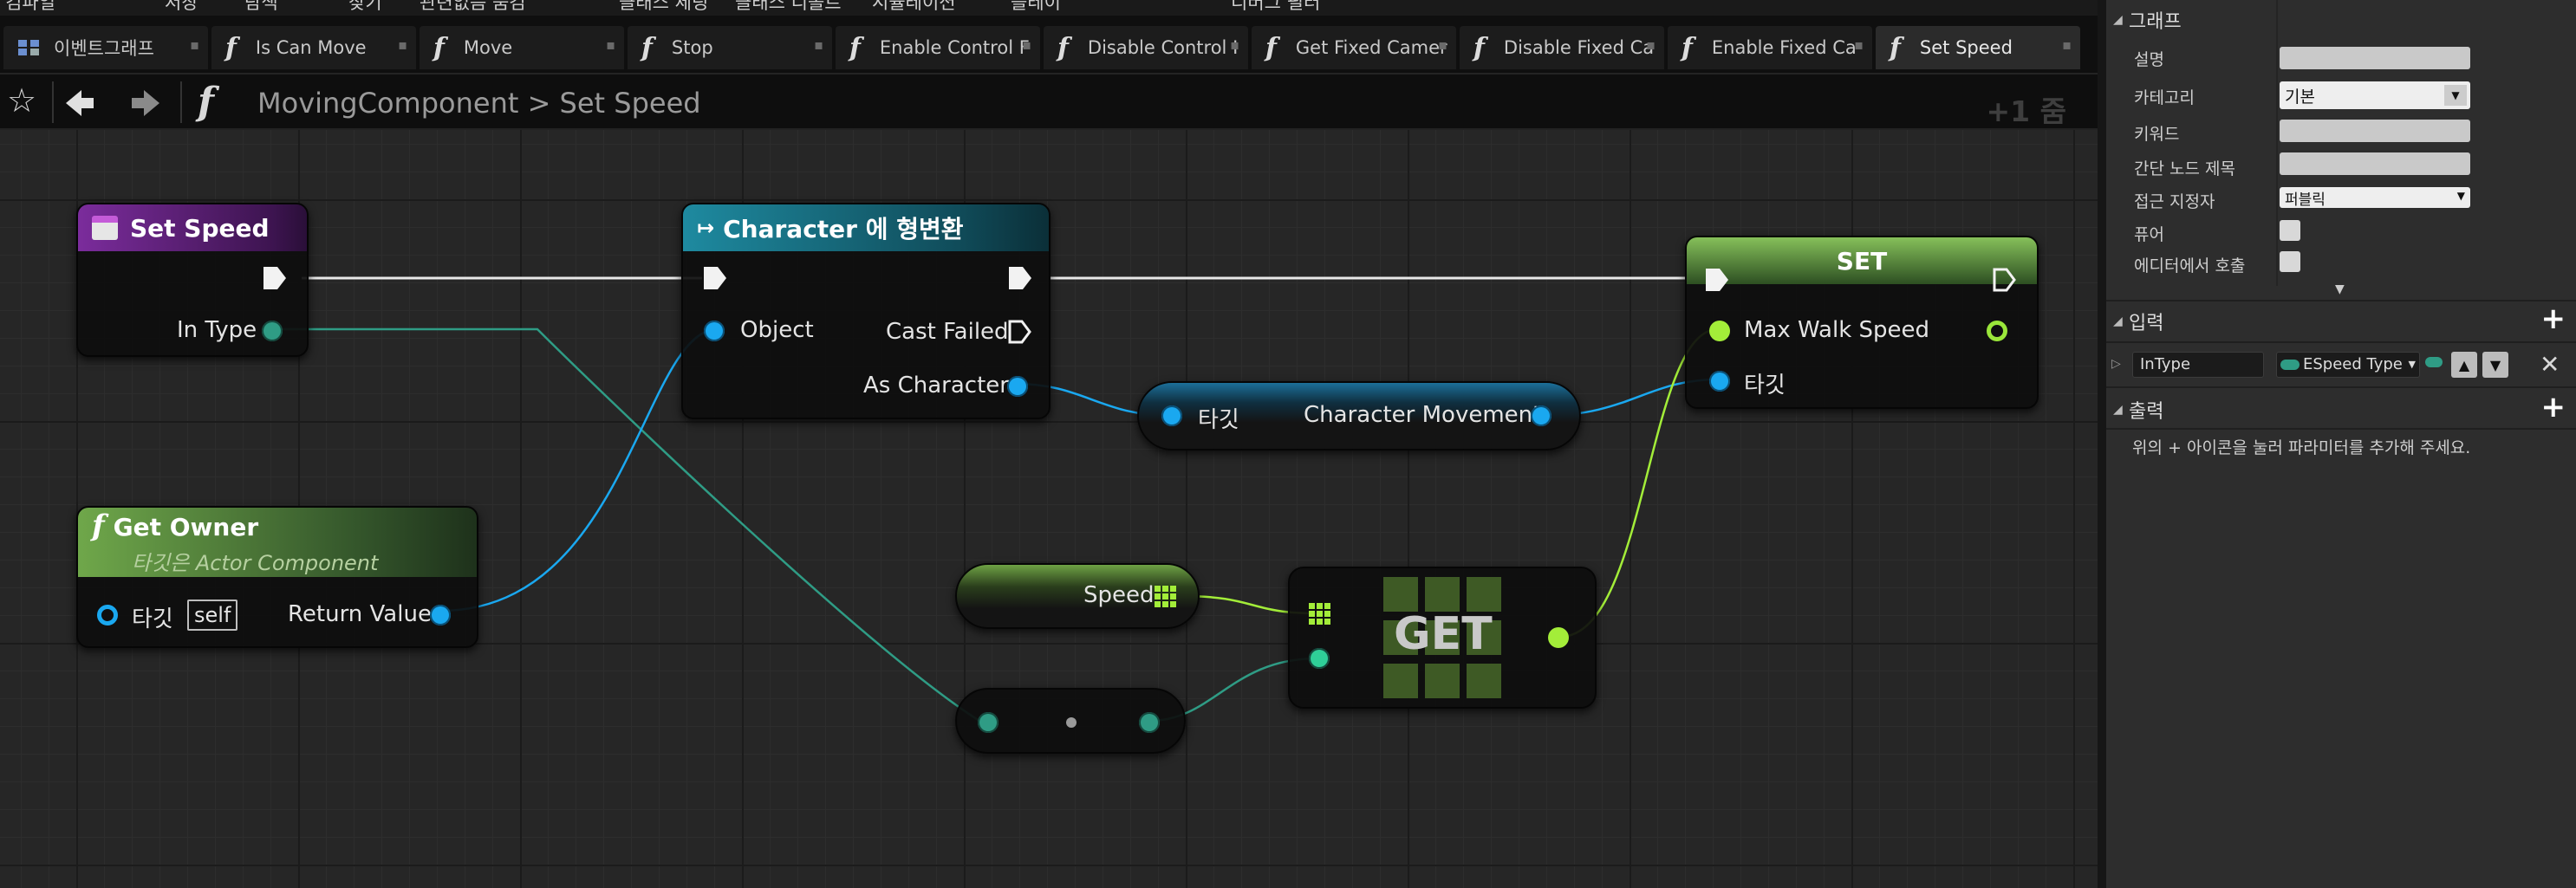  I want to click on tab-disable-control: f Disable Control I ▪, so click(1146, 48).